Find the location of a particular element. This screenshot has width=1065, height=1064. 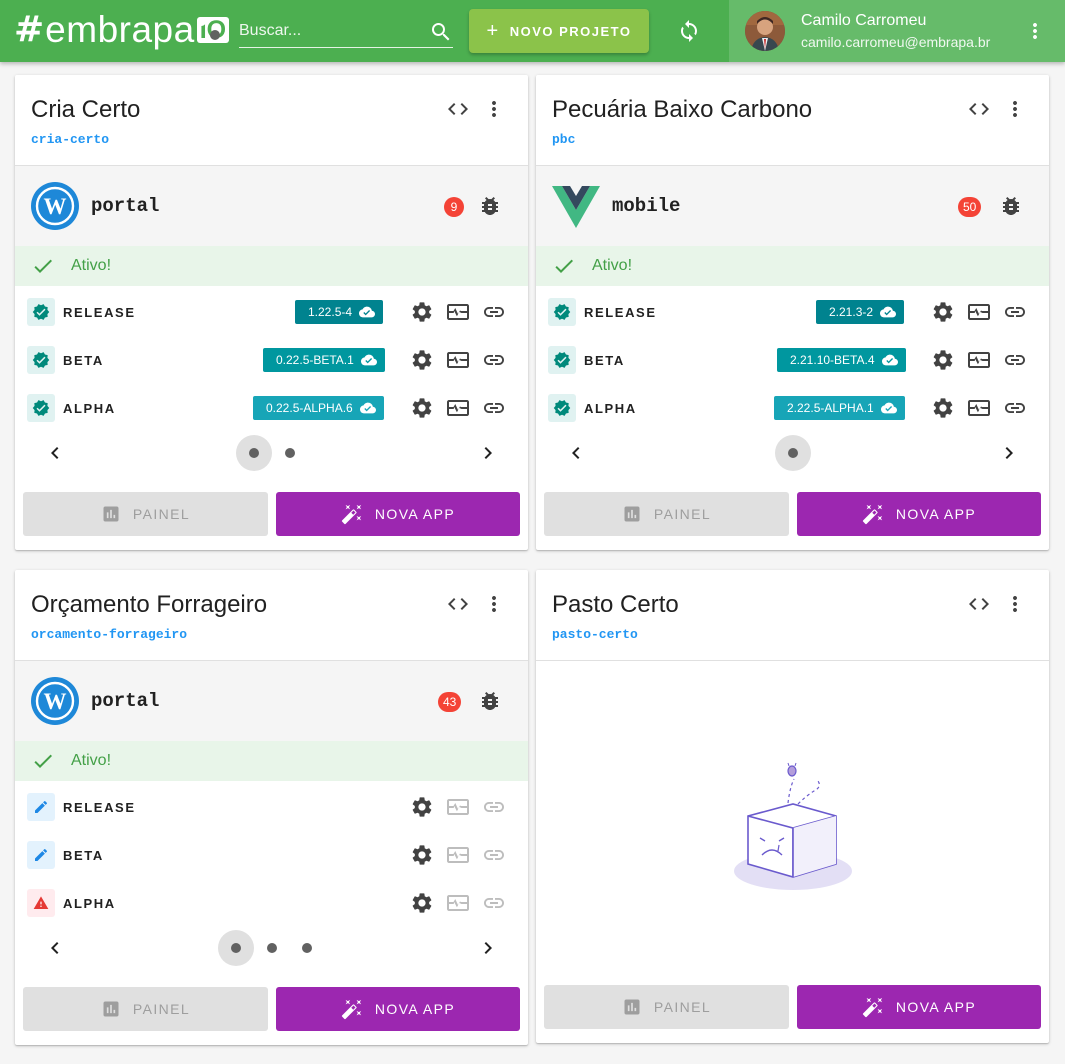

new-project-button: + NOVO PROJETO is located at coordinates (559, 31).